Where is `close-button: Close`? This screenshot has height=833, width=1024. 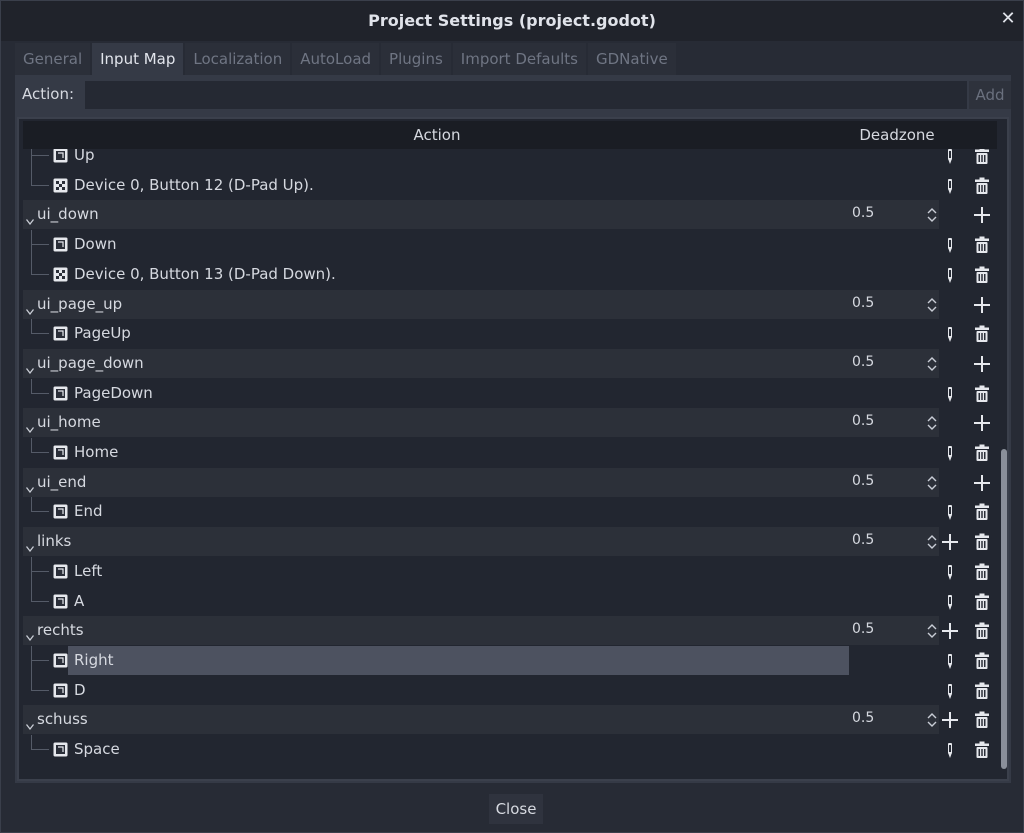
close-button: Close is located at coordinates (516, 809).